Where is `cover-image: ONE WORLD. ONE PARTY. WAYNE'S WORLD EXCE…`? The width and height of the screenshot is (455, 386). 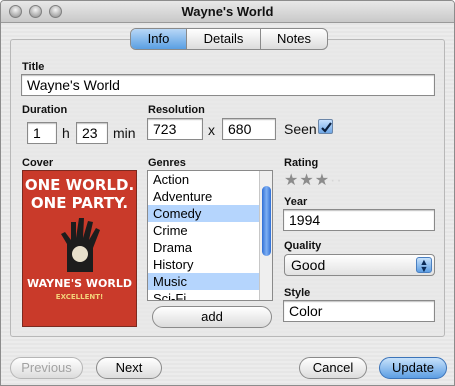 cover-image: ONE WORLD. ONE PARTY. WAYNE'S WORLD EXCE… is located at coordinates (79, 248).